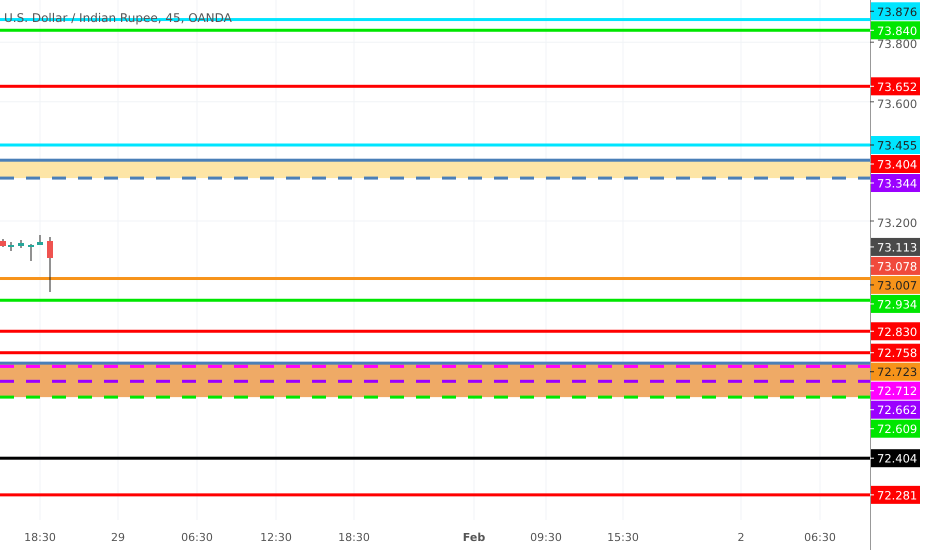 This screenshot has width=932, height=550. Describe the element at coordinates (895, 265) in the screenshot. I see `price-label: 73.078` at that location.